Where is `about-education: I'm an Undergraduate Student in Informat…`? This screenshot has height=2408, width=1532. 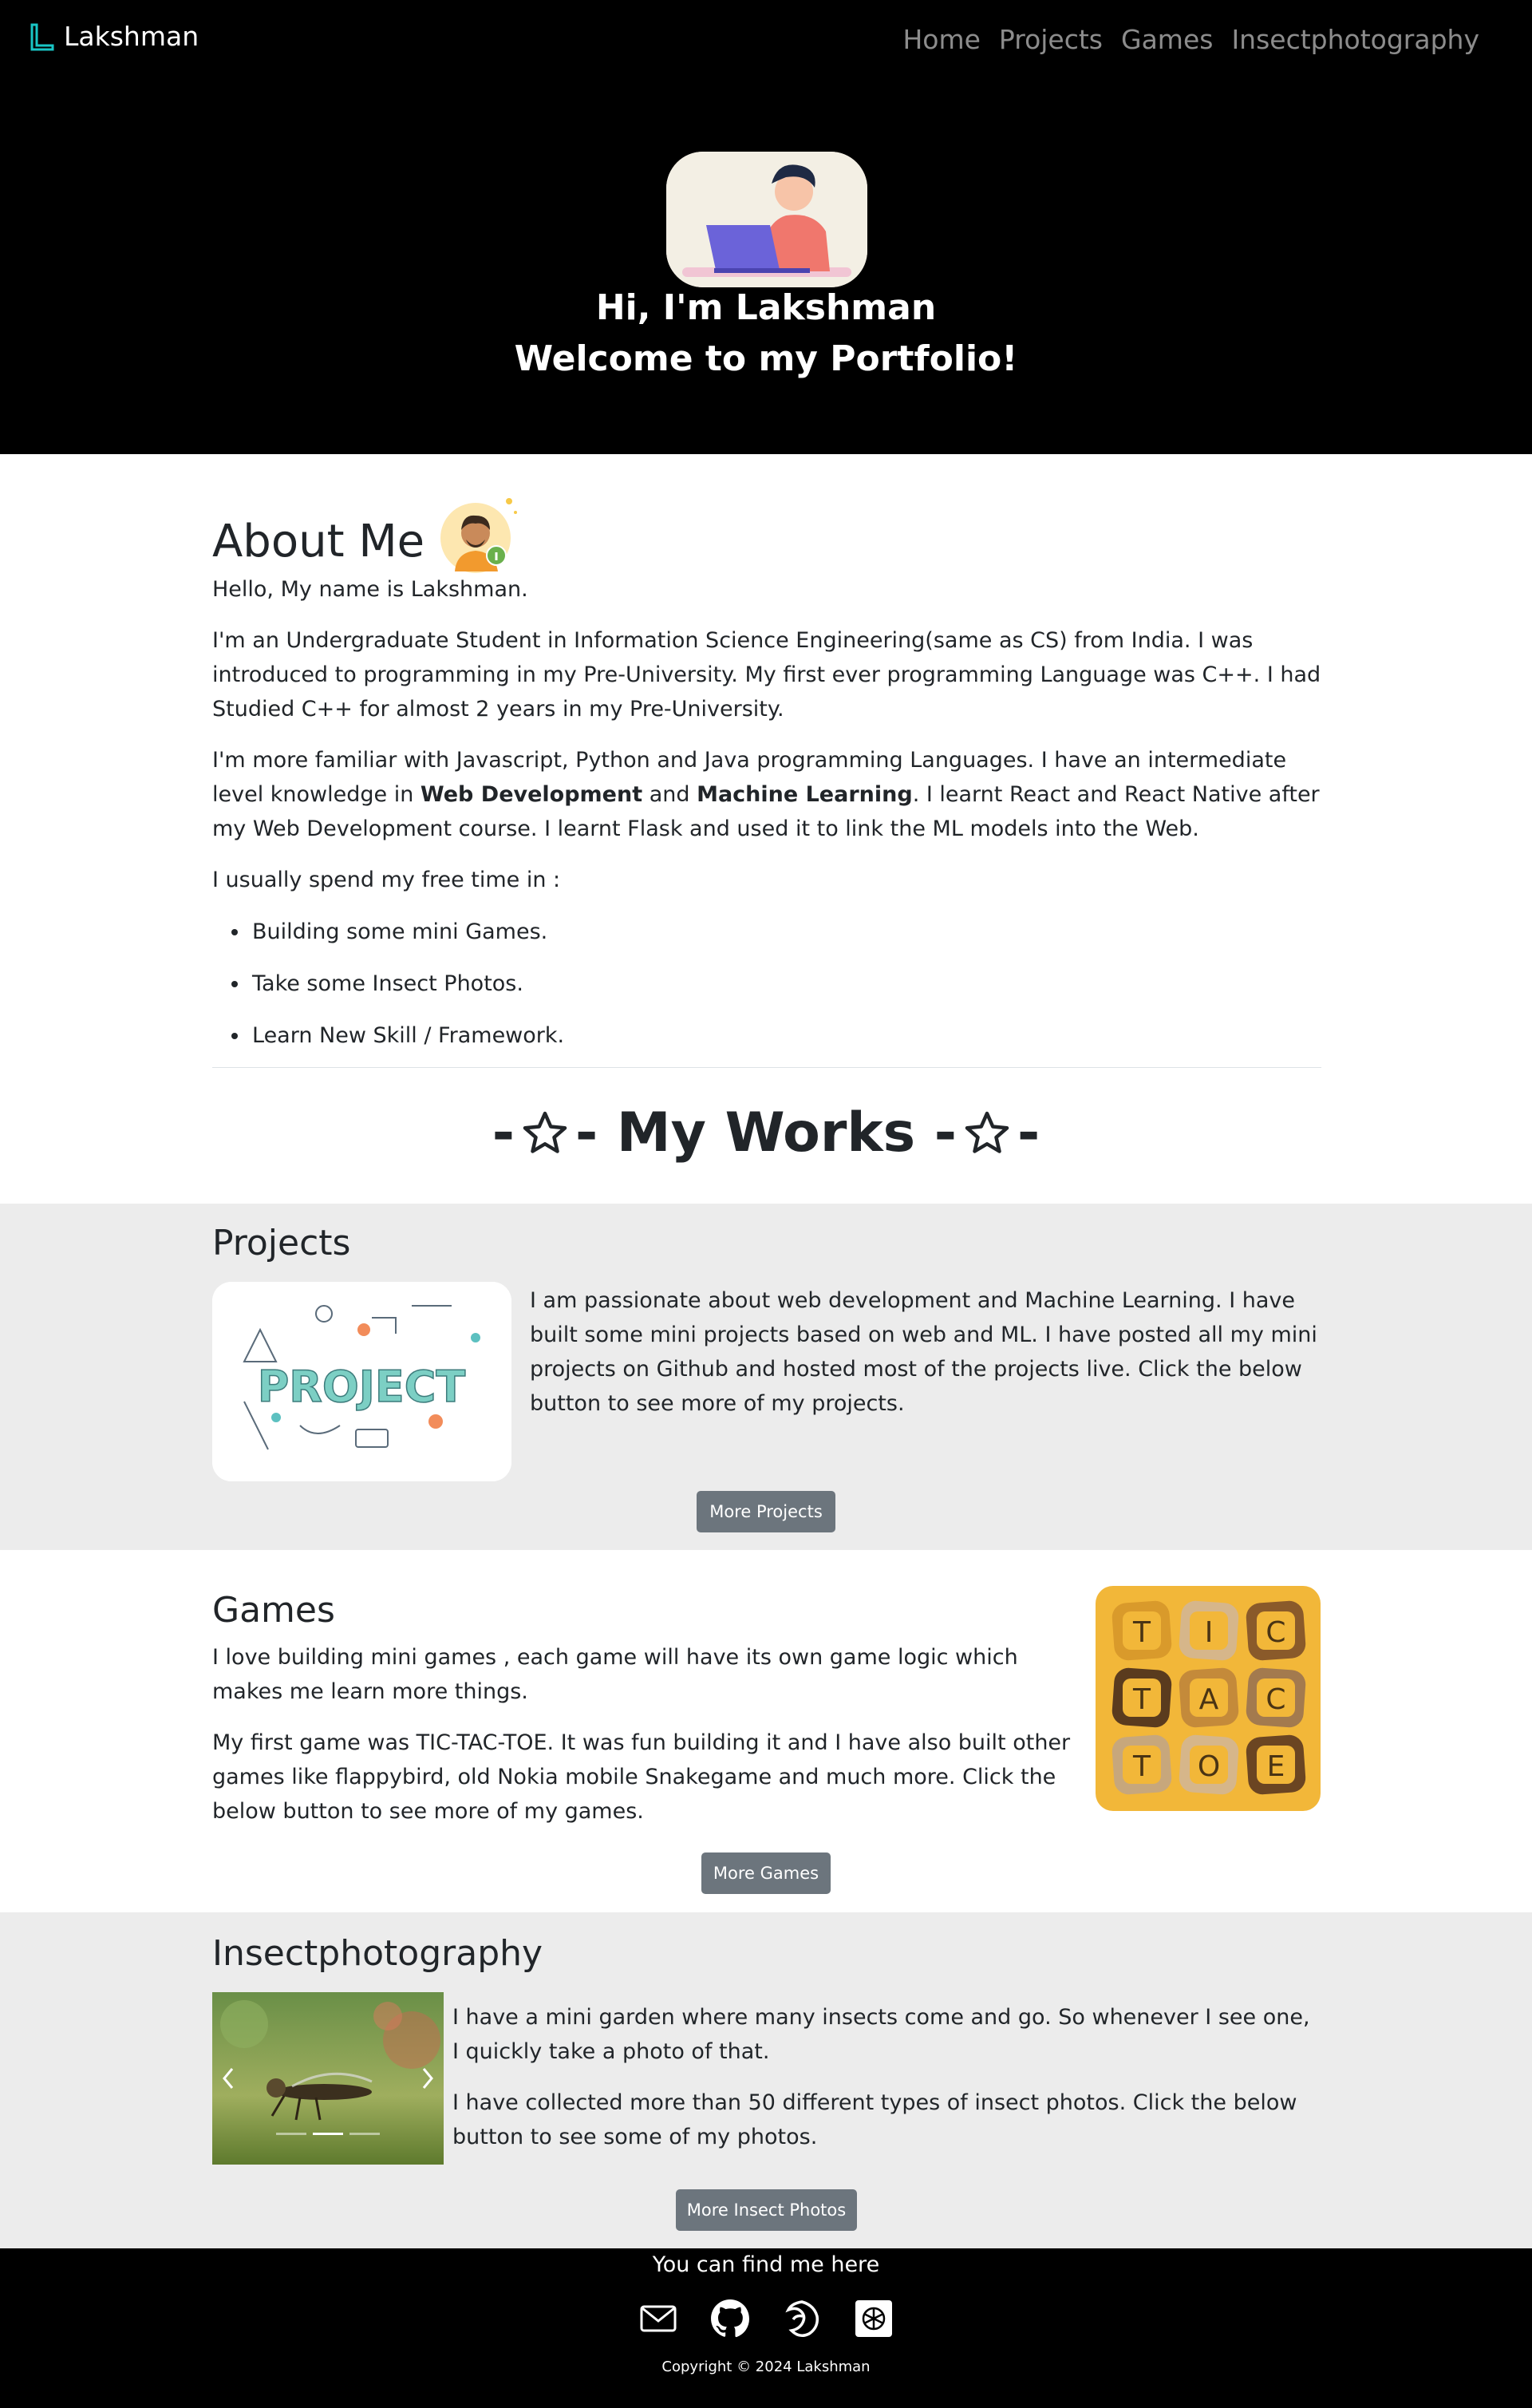
about-education: I'm an Undergraduate Student in Informat… is located at coordinates (767, 675).